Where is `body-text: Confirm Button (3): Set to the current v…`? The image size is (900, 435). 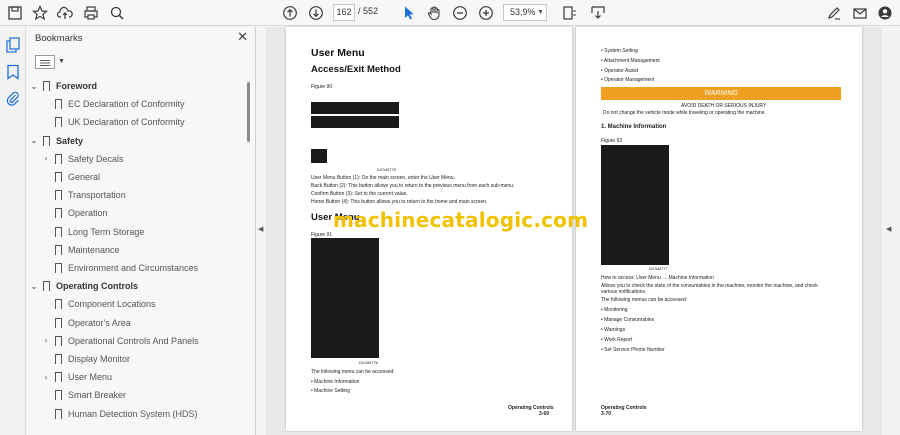
body-text: Confirm Button (3): Set to the current v… is located at coordinates (359, 194).